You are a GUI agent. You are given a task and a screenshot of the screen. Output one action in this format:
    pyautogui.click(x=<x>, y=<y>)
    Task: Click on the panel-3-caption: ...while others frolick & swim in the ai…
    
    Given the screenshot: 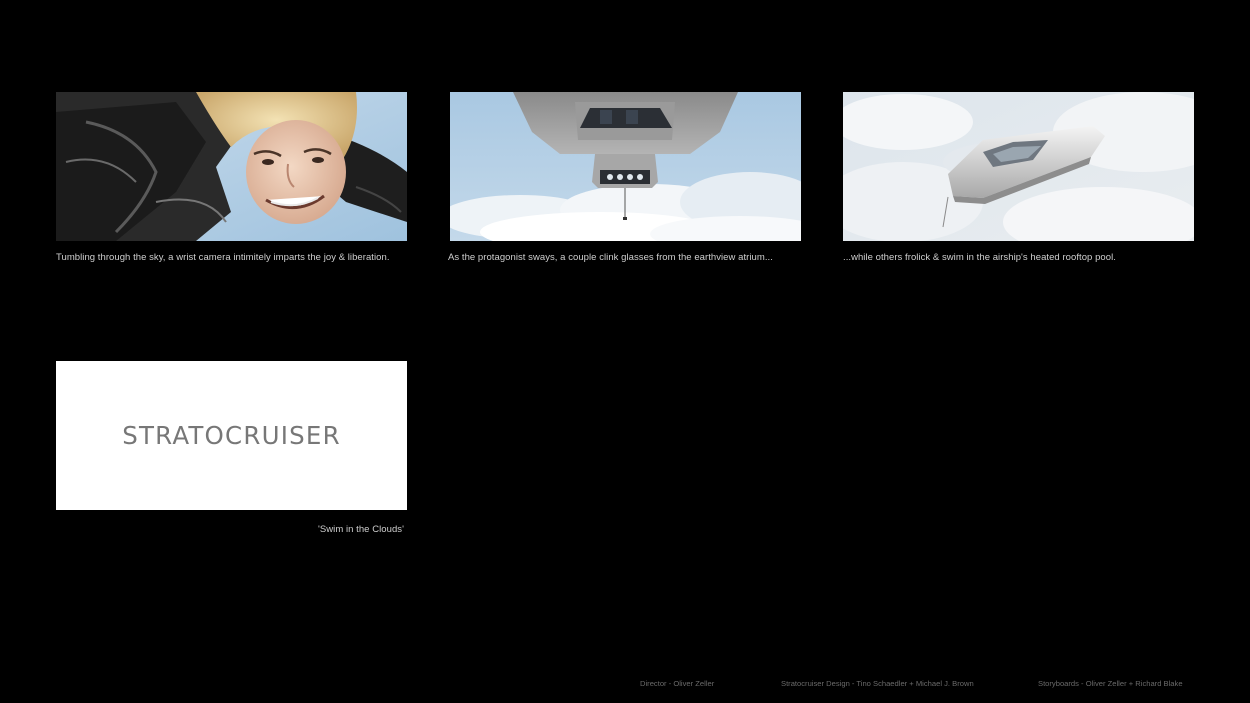 What is the action you would take?
    pyautogui.click(x=979, y=257)
    